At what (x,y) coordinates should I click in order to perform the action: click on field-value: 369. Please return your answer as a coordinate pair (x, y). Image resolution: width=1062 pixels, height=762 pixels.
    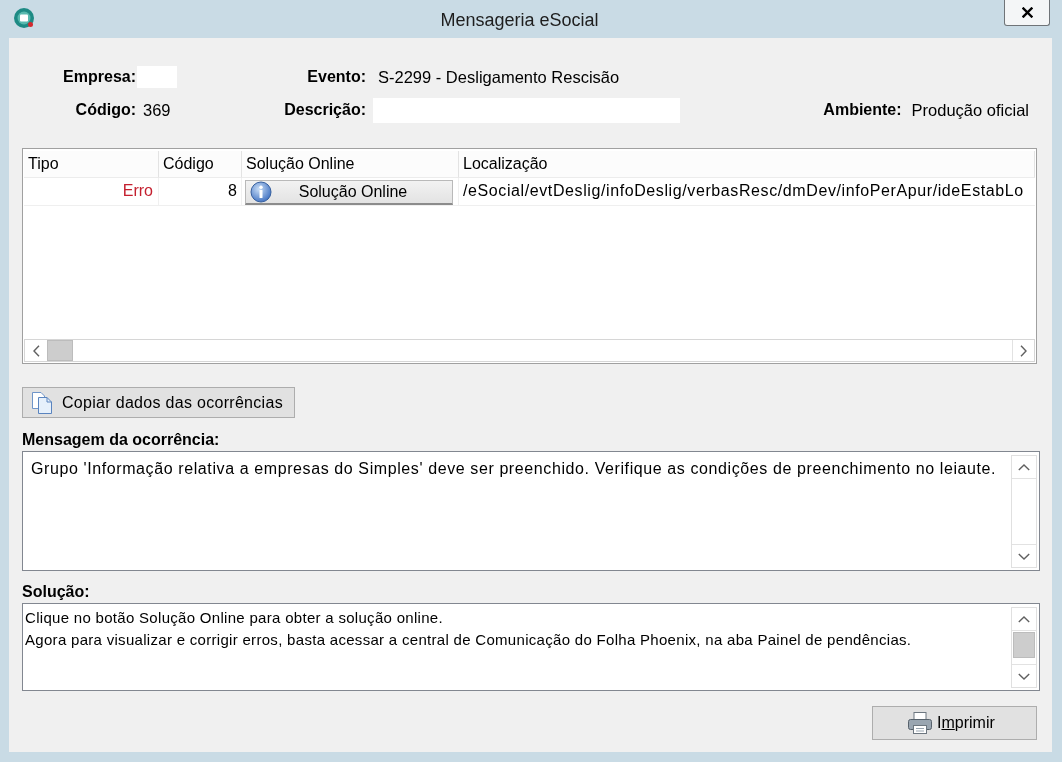
    Looking at the image, I should click on (157, 110).